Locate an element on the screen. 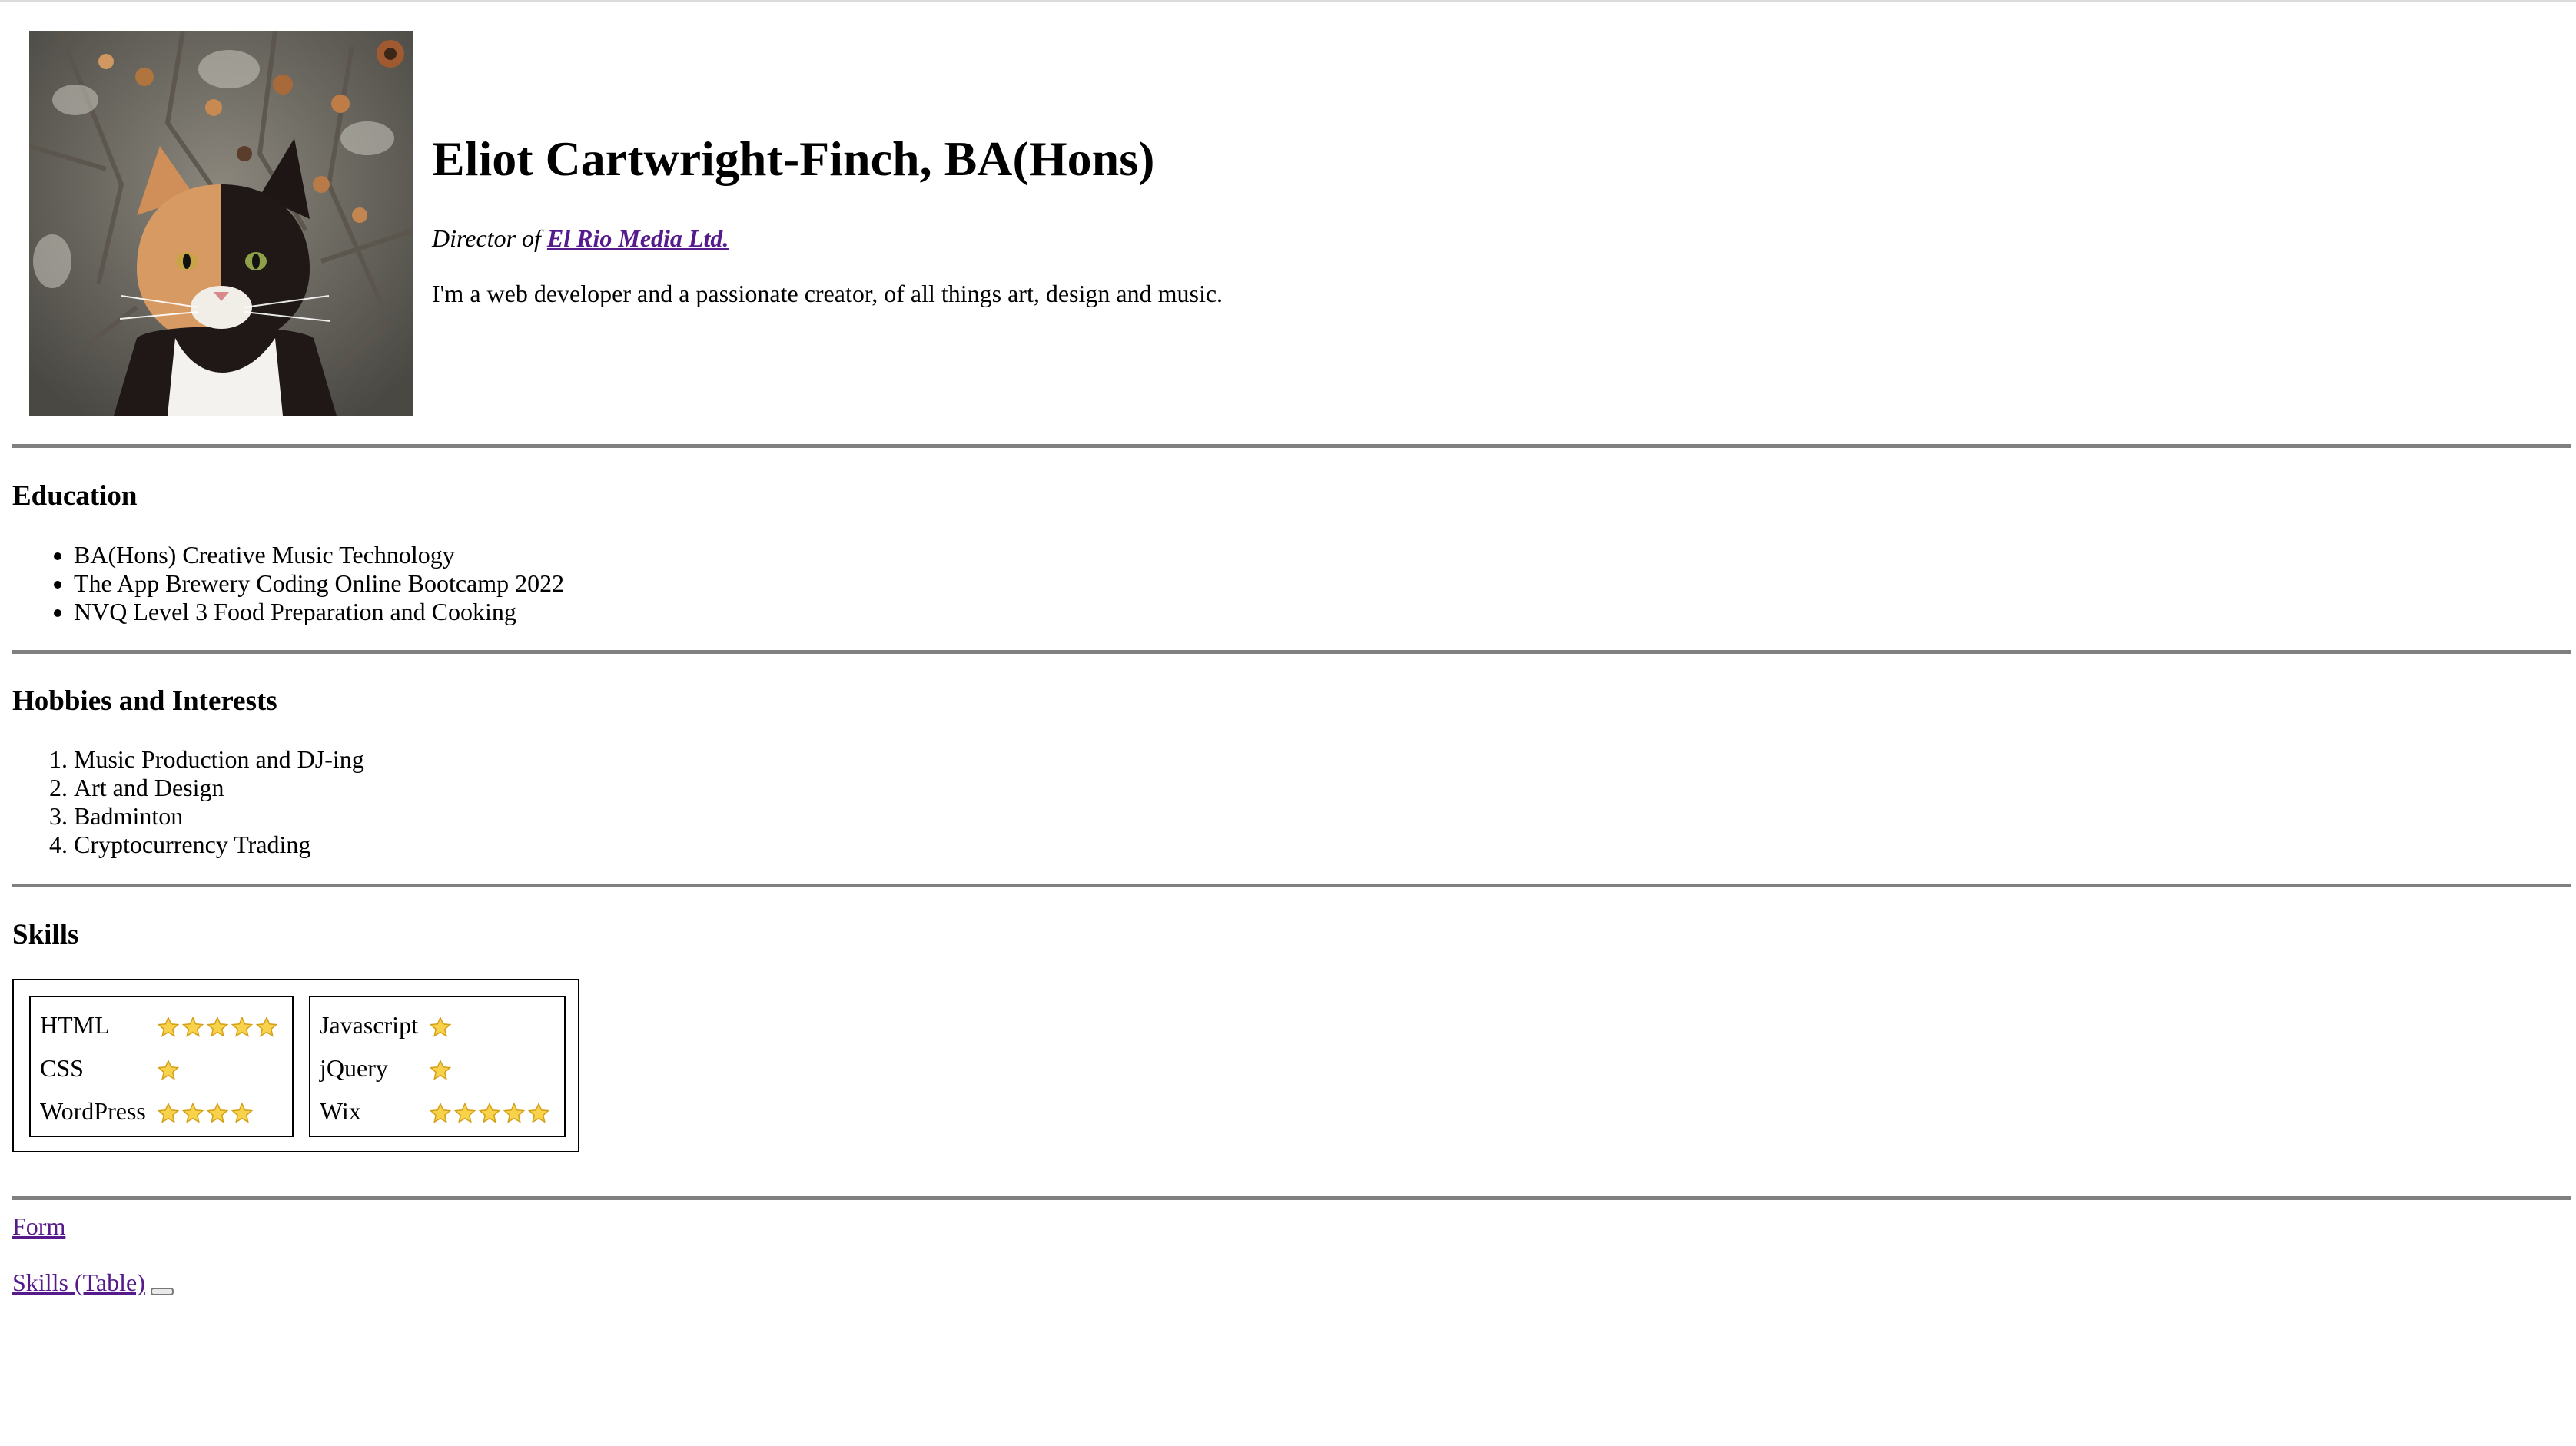  hobby-item: Music Production and DJ-ing is located at coordinates (219, 759).